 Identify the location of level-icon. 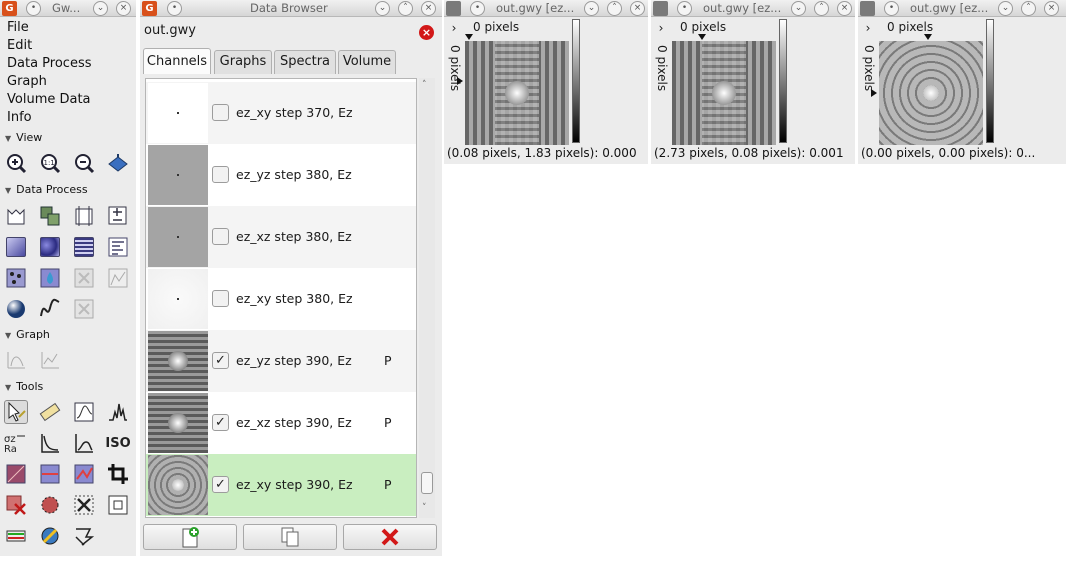
(16, 247).